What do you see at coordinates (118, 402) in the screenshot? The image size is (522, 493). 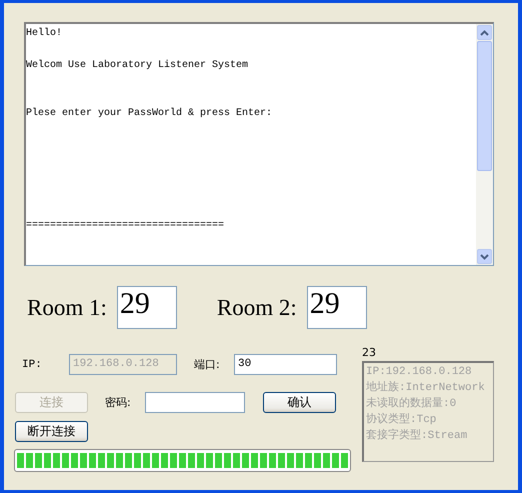 I see `password-label: 密码:` at bounding box center [118, 402].